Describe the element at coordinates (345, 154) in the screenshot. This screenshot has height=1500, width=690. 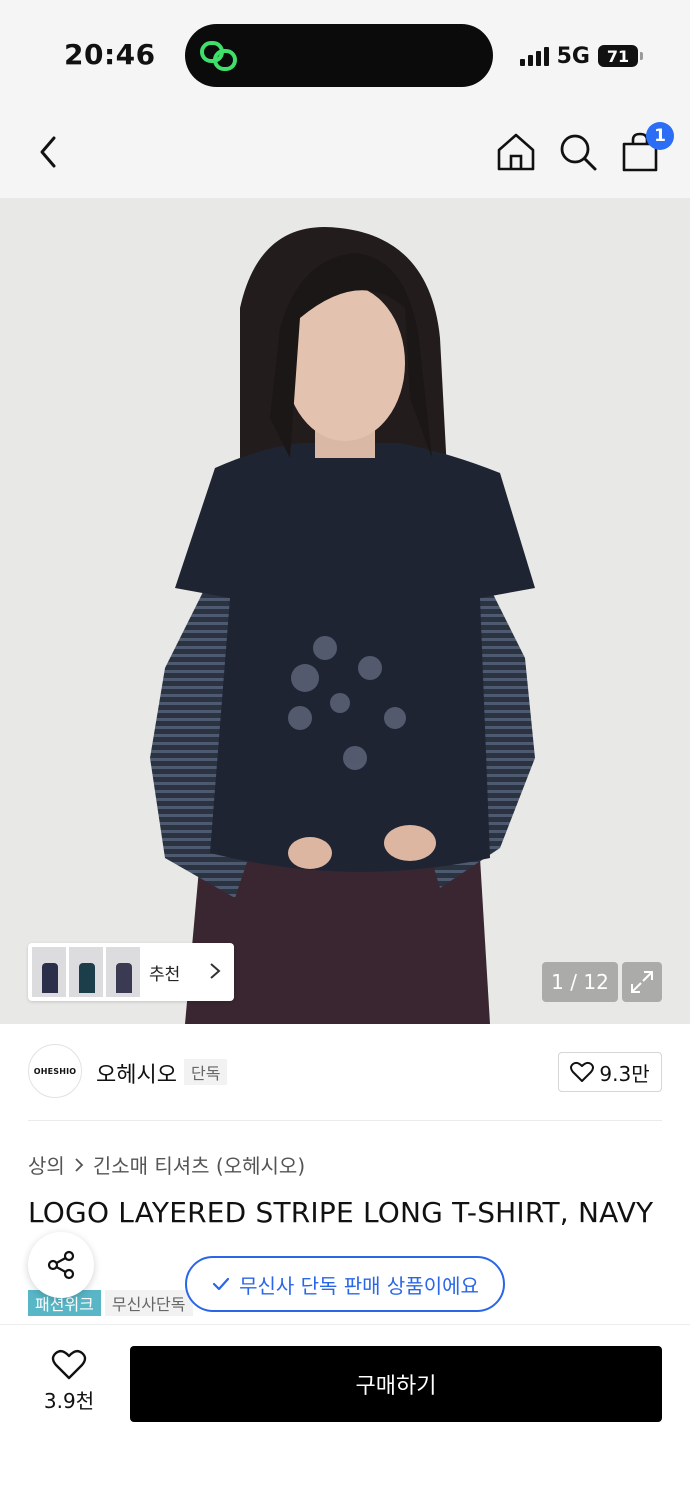
I see `app-header: 1` at that location.